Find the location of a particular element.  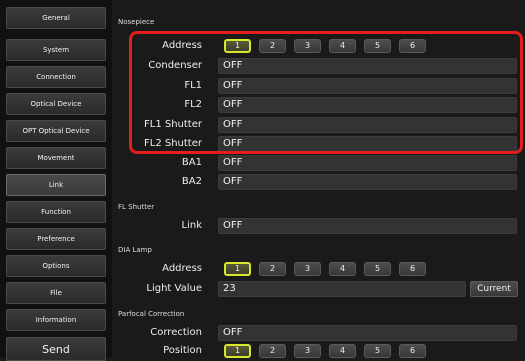

ba2-field: OFF is located at coordinates (367, 182).